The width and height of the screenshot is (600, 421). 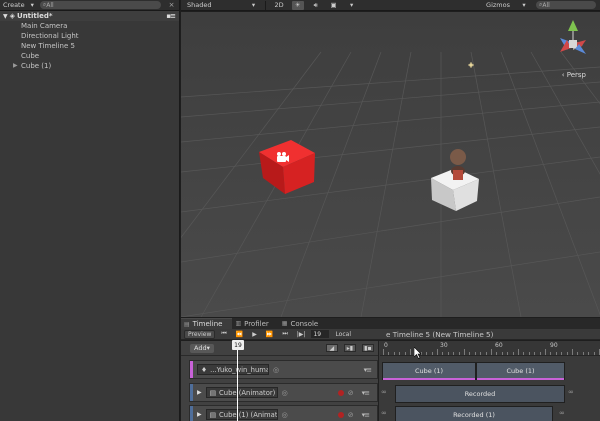 I want to click on tab-console: ▦ Console, so click(x=303, y=323).